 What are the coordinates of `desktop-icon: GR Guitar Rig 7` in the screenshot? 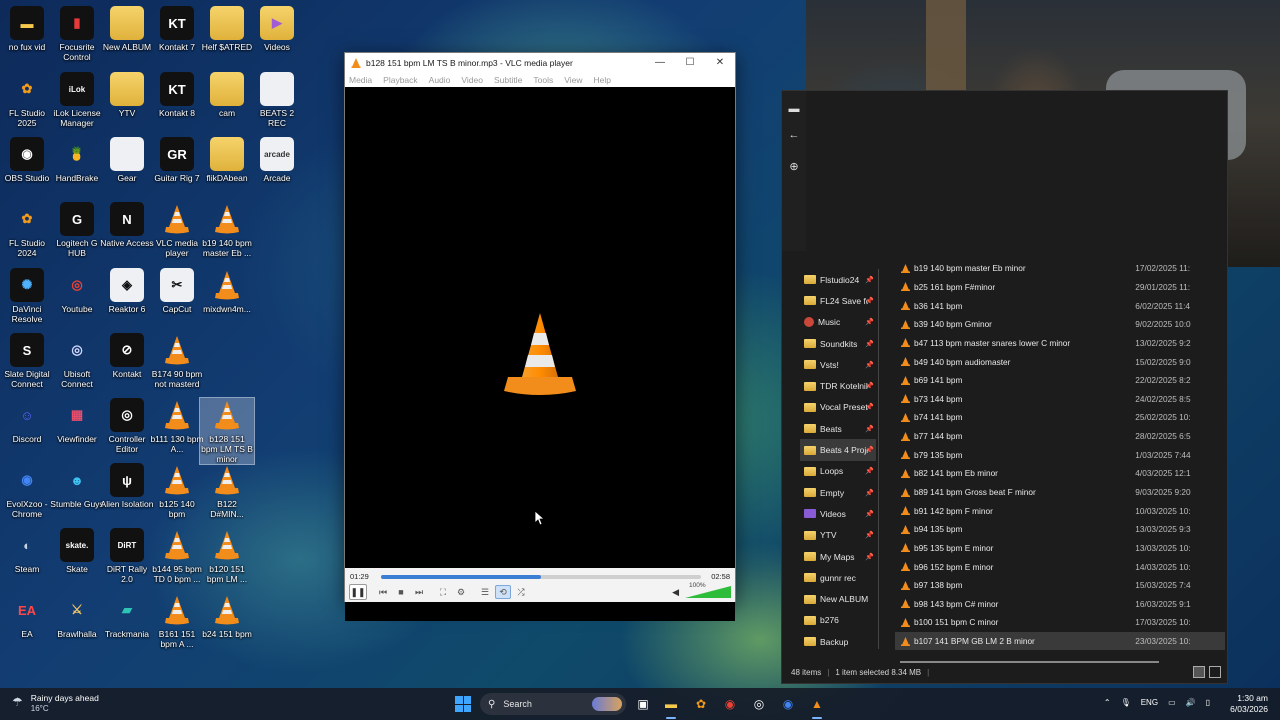 It's located at (177, 160).